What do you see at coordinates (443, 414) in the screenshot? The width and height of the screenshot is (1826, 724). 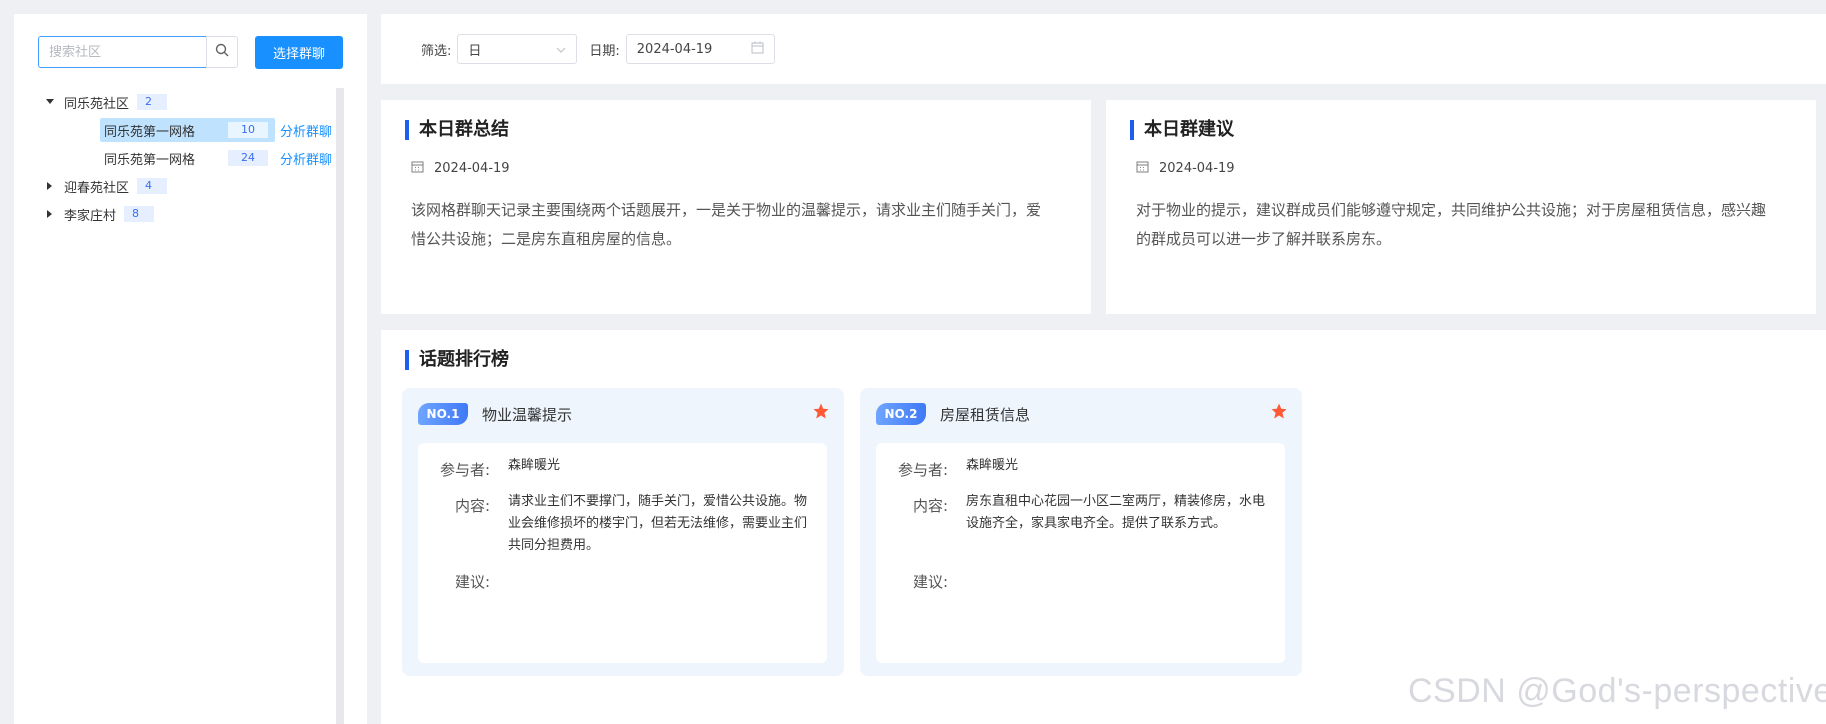 I see `topic-rank-badge: NO.1` at bounding box center [443, 414].